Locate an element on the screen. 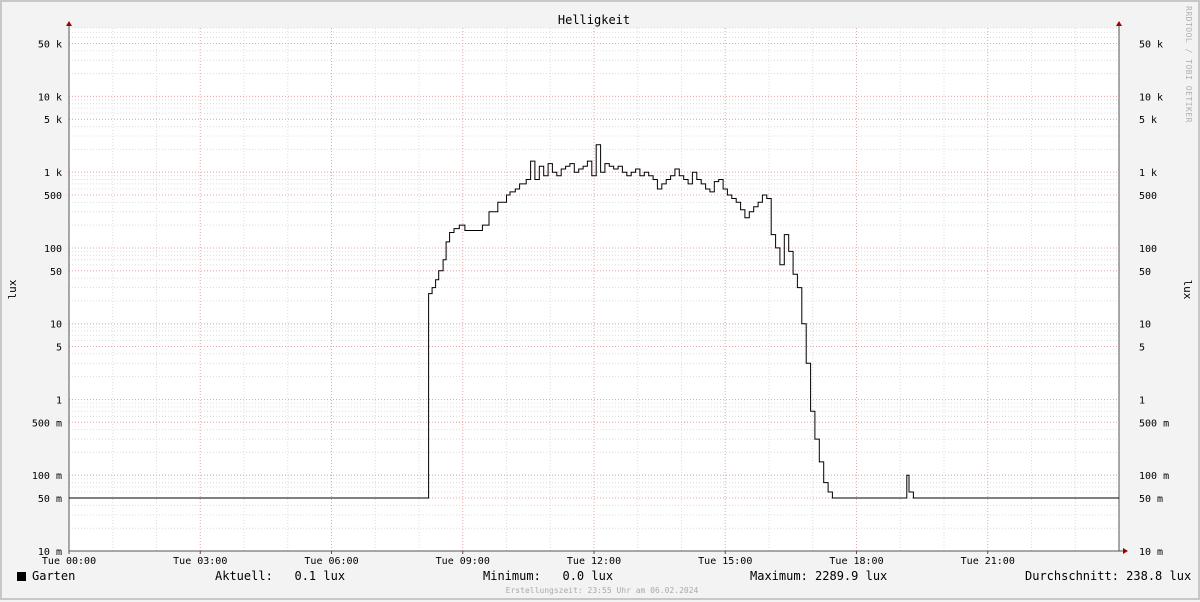 This screenshot has height=602, width=1200. x-tick-label: Tue 15:00 is located at coordinates (725, 561).